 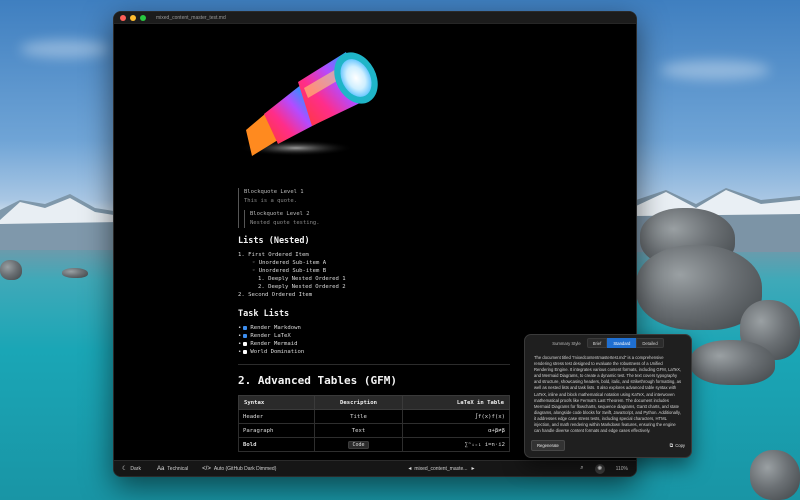 I want to click on summary-button: ✺, so click(x=601, y=468).